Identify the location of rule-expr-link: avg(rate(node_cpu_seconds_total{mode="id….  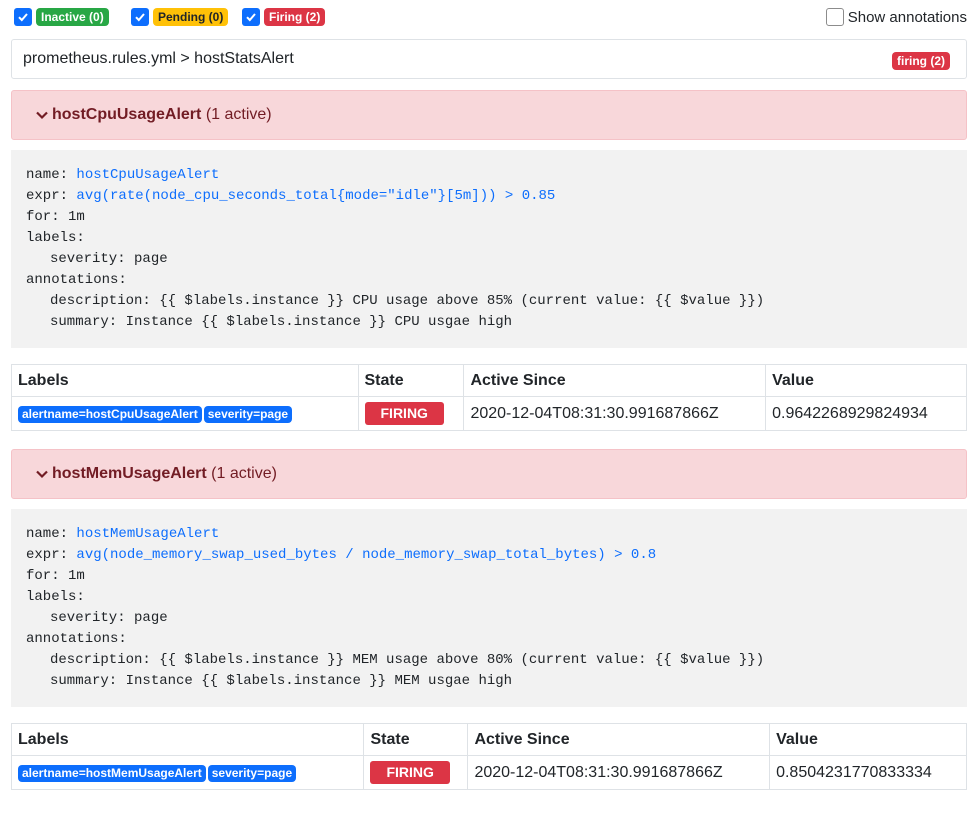
(315, 196).